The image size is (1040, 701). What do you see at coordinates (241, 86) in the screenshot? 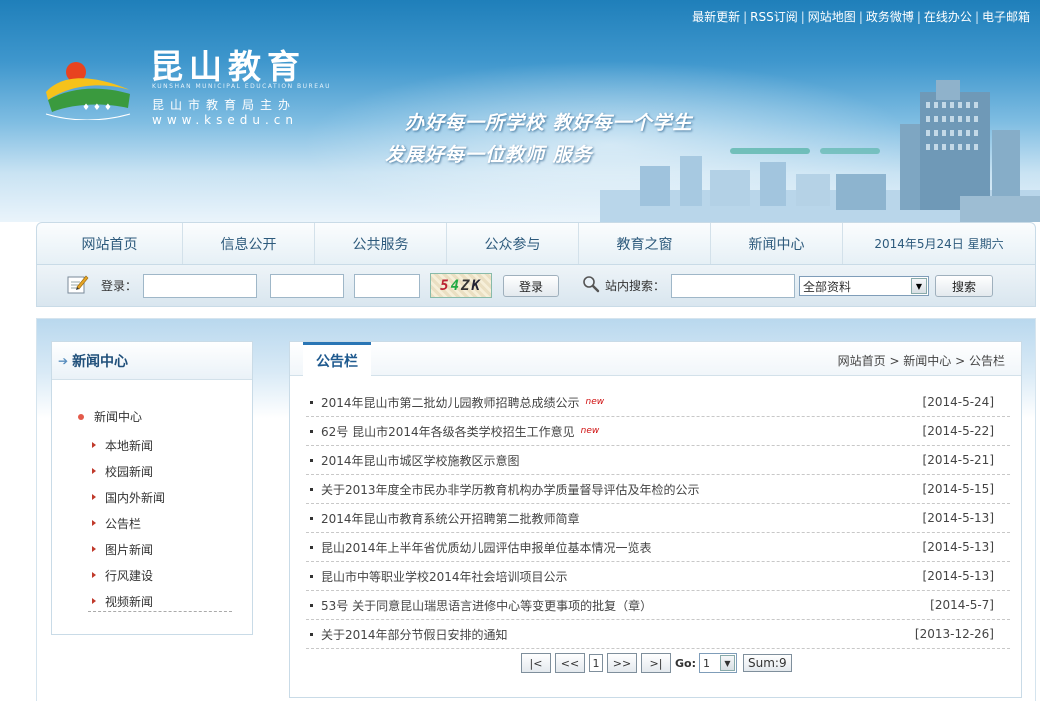
I see `site-title-en: KUNSHAN MUNICIPAL EDUCATION BUREAU` at bounding box center [241, 86].